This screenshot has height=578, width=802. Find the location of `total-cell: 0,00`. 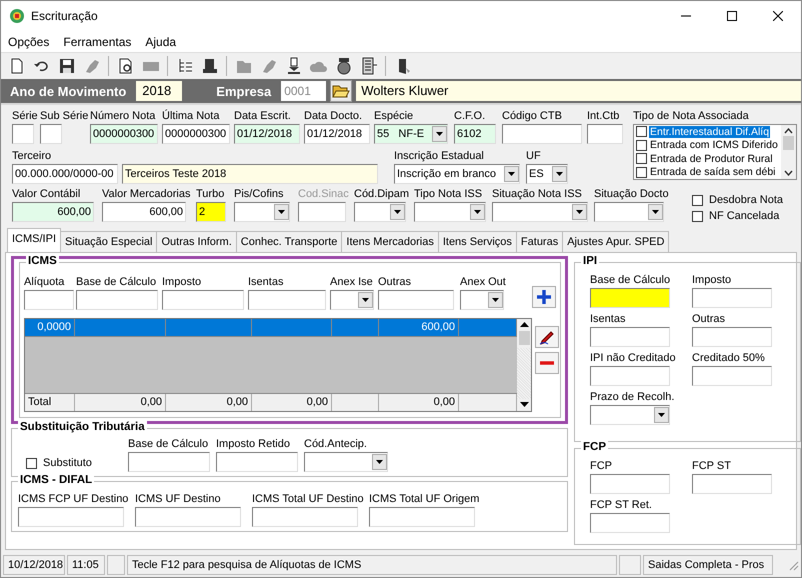

total-cell: 0,00 is located at coordinates (292, 402).